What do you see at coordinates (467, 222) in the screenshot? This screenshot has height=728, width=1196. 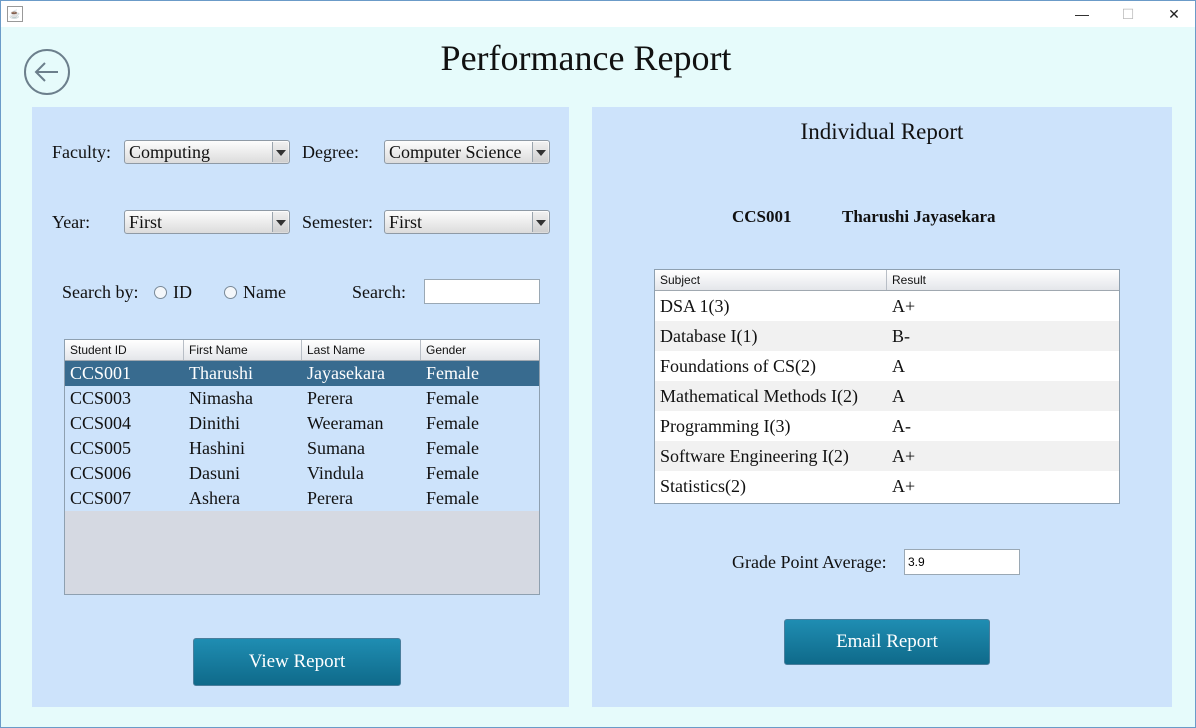 I see `semester-dropdown: First` at bounding box center [467, 222].